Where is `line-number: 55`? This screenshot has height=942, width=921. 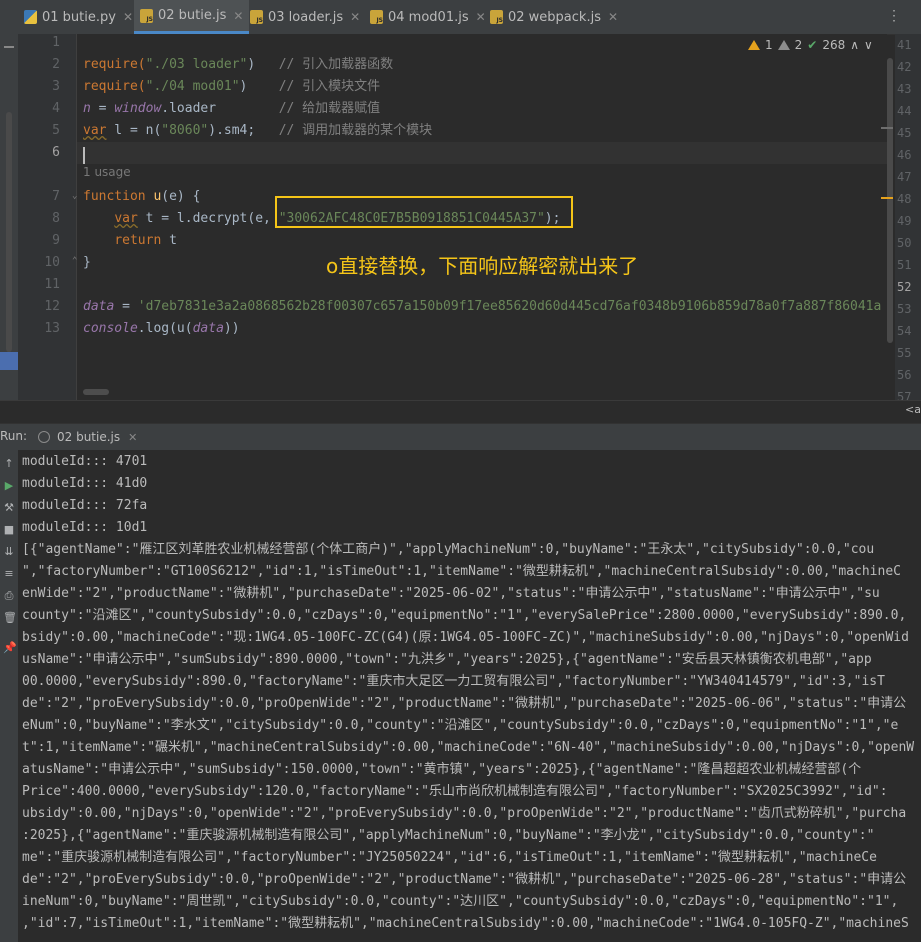 line-number: 55 is located at coordinates (904, 353).